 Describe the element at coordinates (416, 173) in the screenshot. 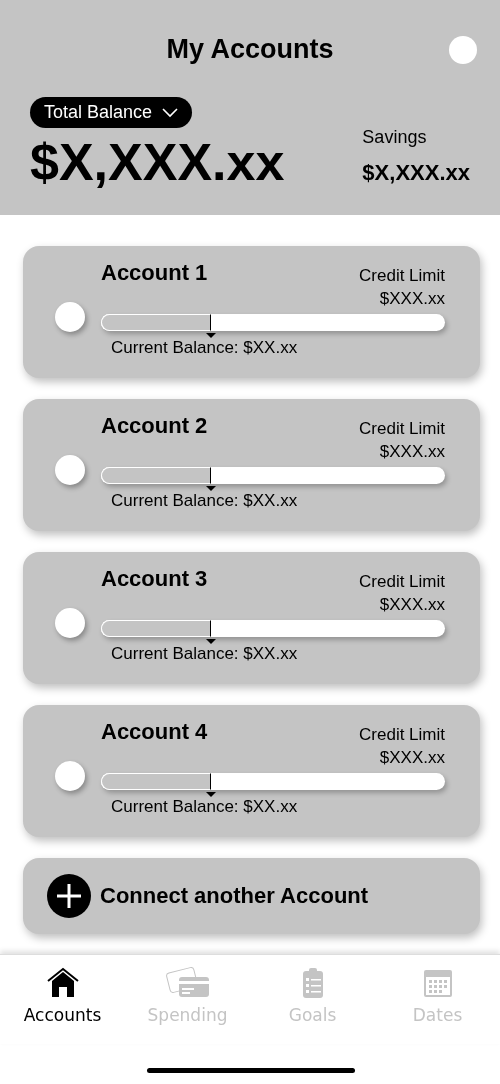

I see `savings-amount: $X,XXX.xx` at that location.